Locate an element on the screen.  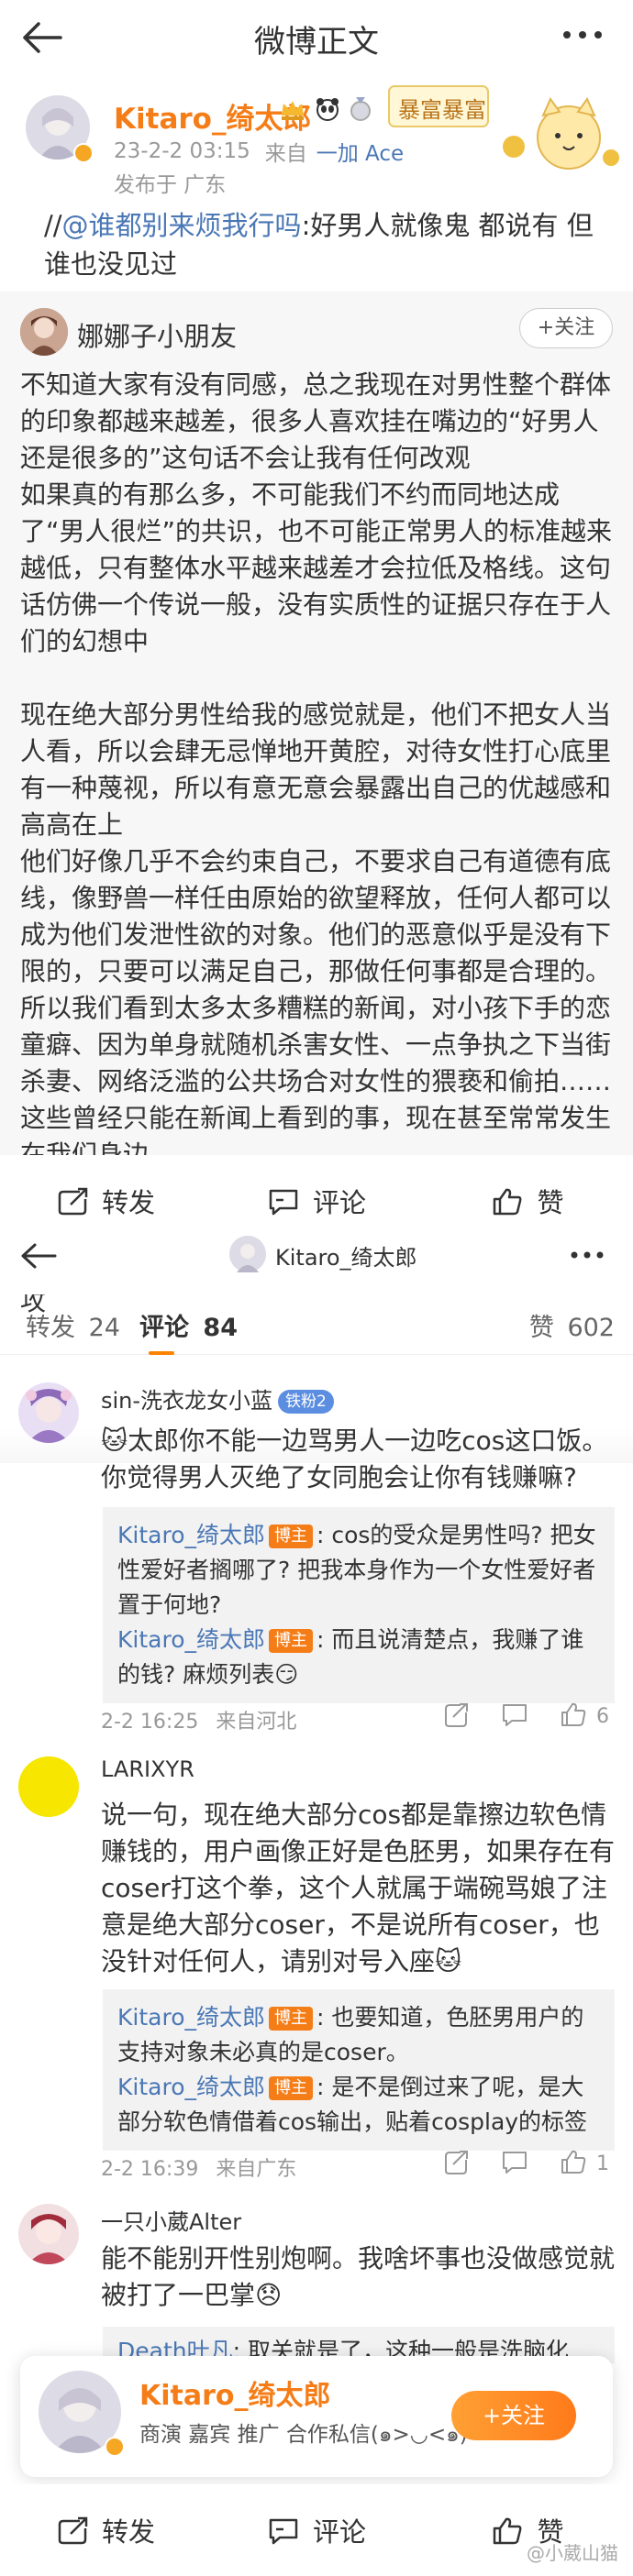
comment-tabs: 转发 24 评论 84 赞 602 is located at coordinates (316, 1328).